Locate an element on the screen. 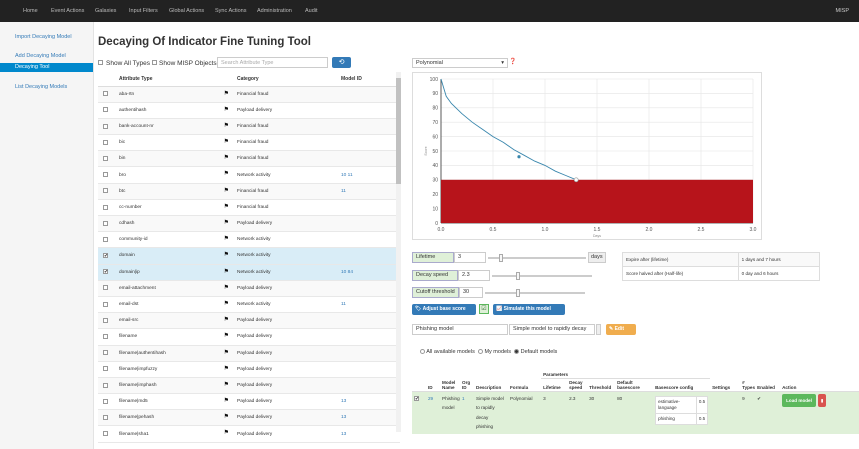  attribute-row: filename|authentihash ⚑ Payload delivery is located at coordinates (249, 353).